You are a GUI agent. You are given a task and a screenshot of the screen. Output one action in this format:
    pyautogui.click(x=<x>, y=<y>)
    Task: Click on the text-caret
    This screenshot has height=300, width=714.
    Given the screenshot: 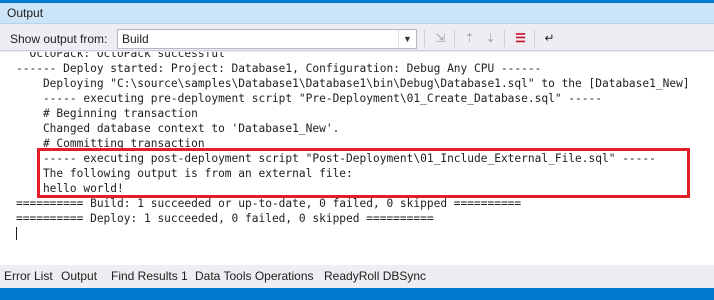 What is the action you would take?
    pyautogui.click(x=16, y=233)
    